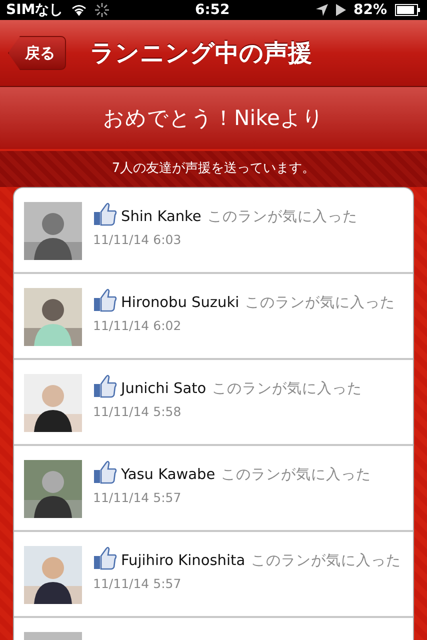 The height and width of the screenshot is (640, 427). What do you see at coordinates (371, 10) in the screenshot?
I see `battery-percent: 82%` at bounding box center [371, 10].